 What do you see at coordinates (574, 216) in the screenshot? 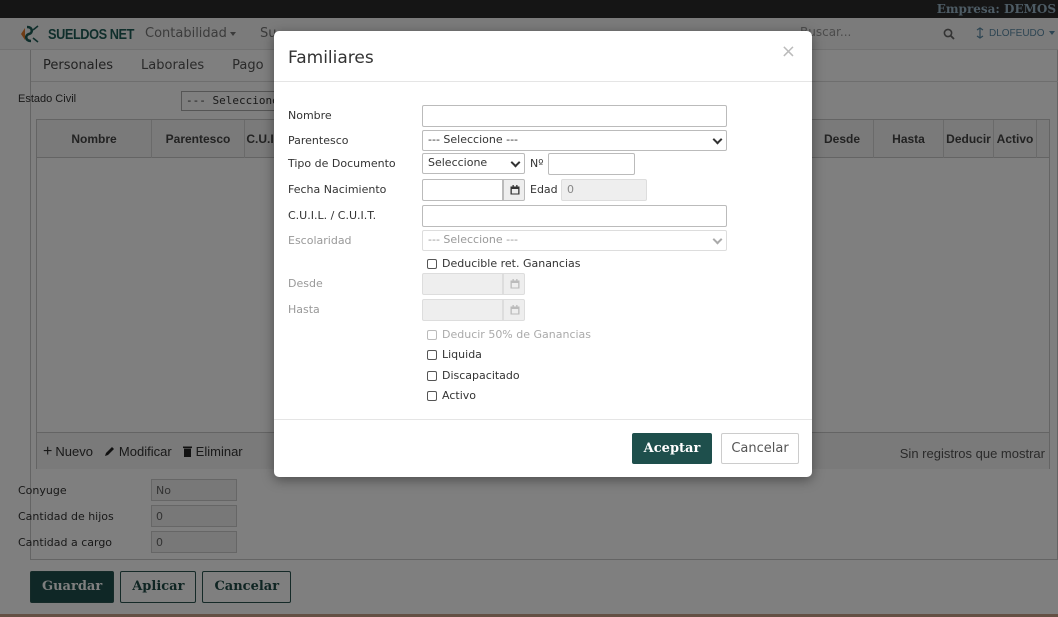
I see `cuil-input` at bounding box center [574, 216].